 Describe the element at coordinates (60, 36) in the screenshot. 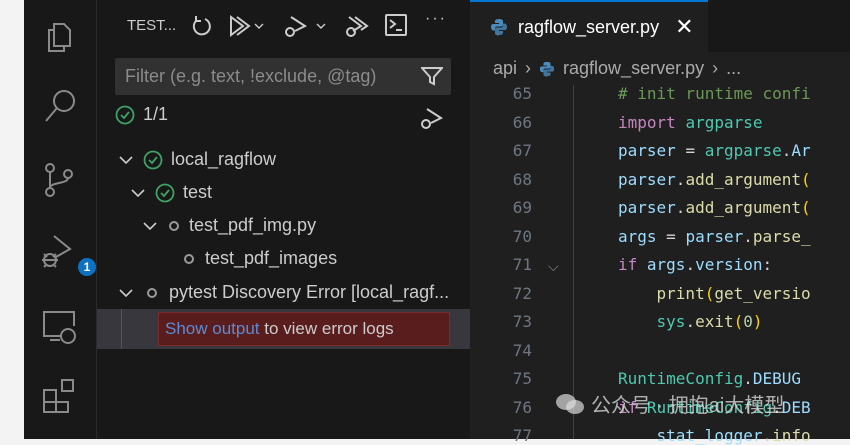

I see `explorer-icon` at that location.